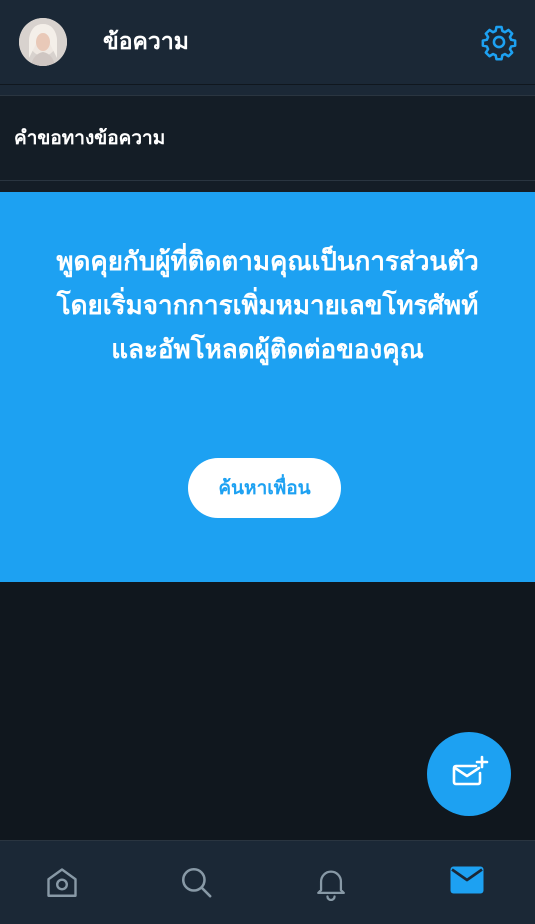 Image resolution: width=535 pixels, height=924 pixels. Describe the element at coordinates (267, 138) in the screenshot. I see `message-requests-row: คำขอทางข้อความ` at that location.